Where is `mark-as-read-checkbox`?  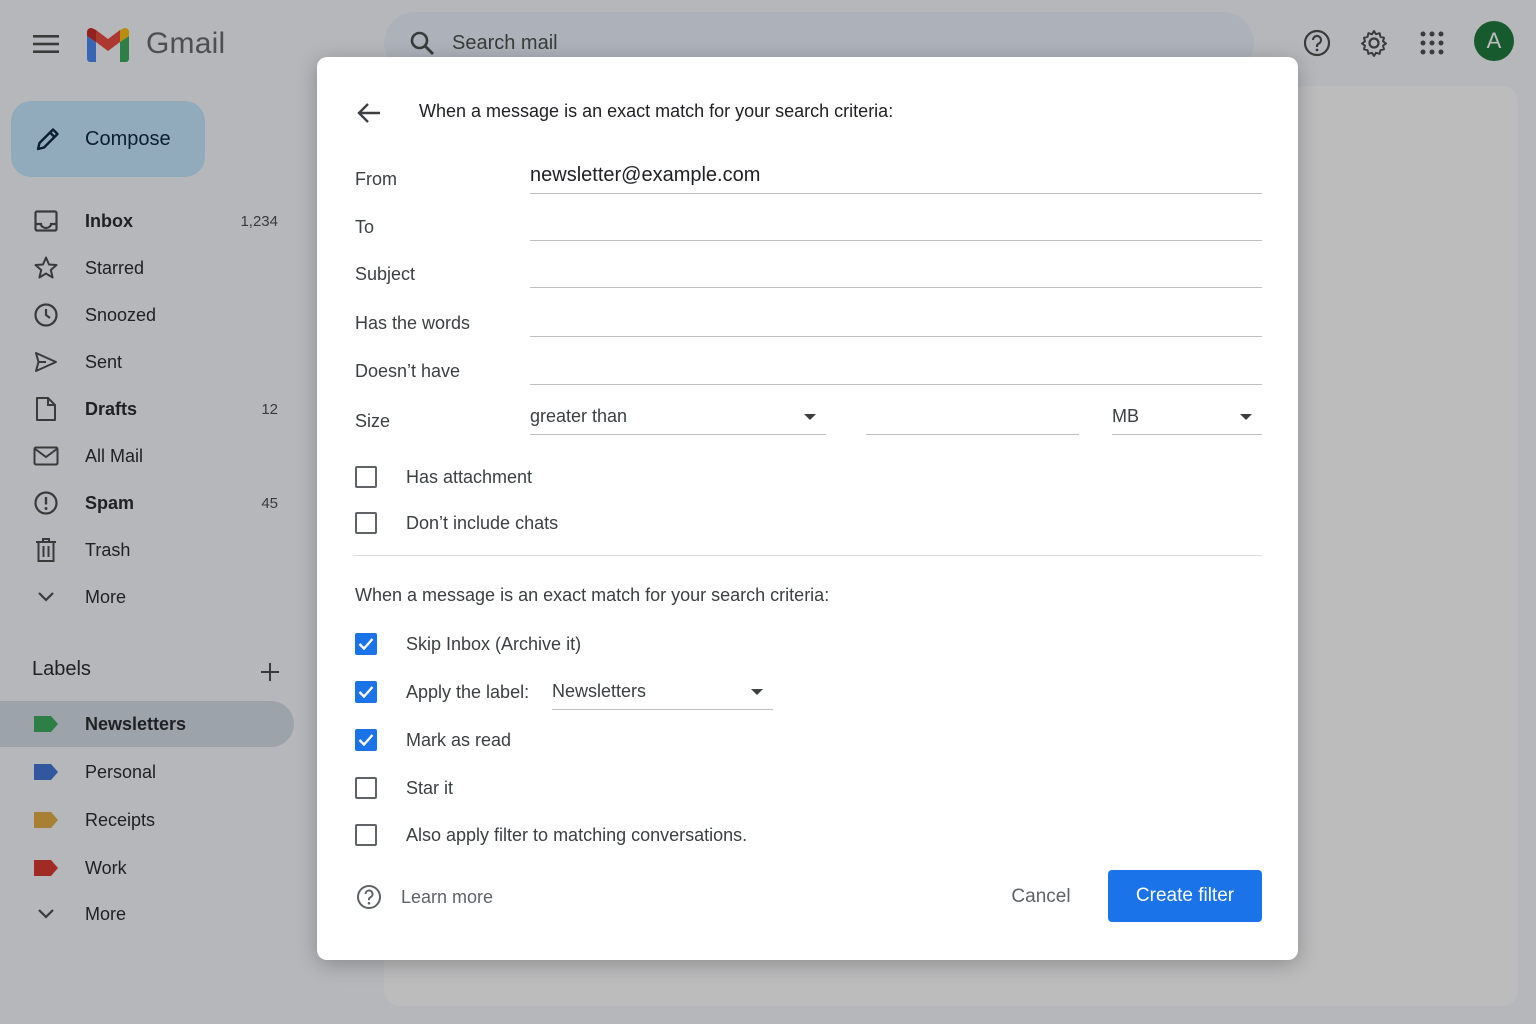
mark-as-read-checkbox is located at coordinates (366, 740).